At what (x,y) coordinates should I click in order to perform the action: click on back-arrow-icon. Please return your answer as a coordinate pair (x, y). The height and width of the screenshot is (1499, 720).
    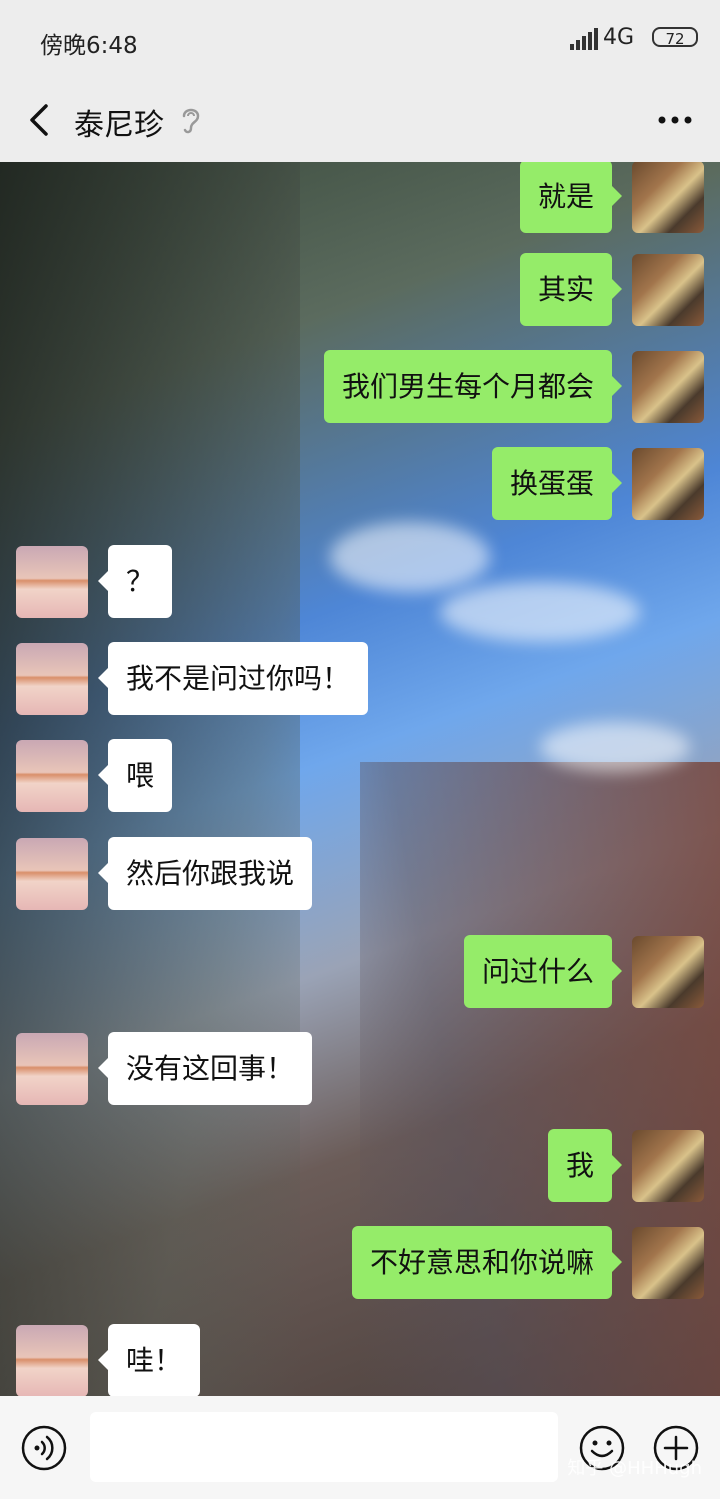
    Looking at the image, I should click on (40, 120).